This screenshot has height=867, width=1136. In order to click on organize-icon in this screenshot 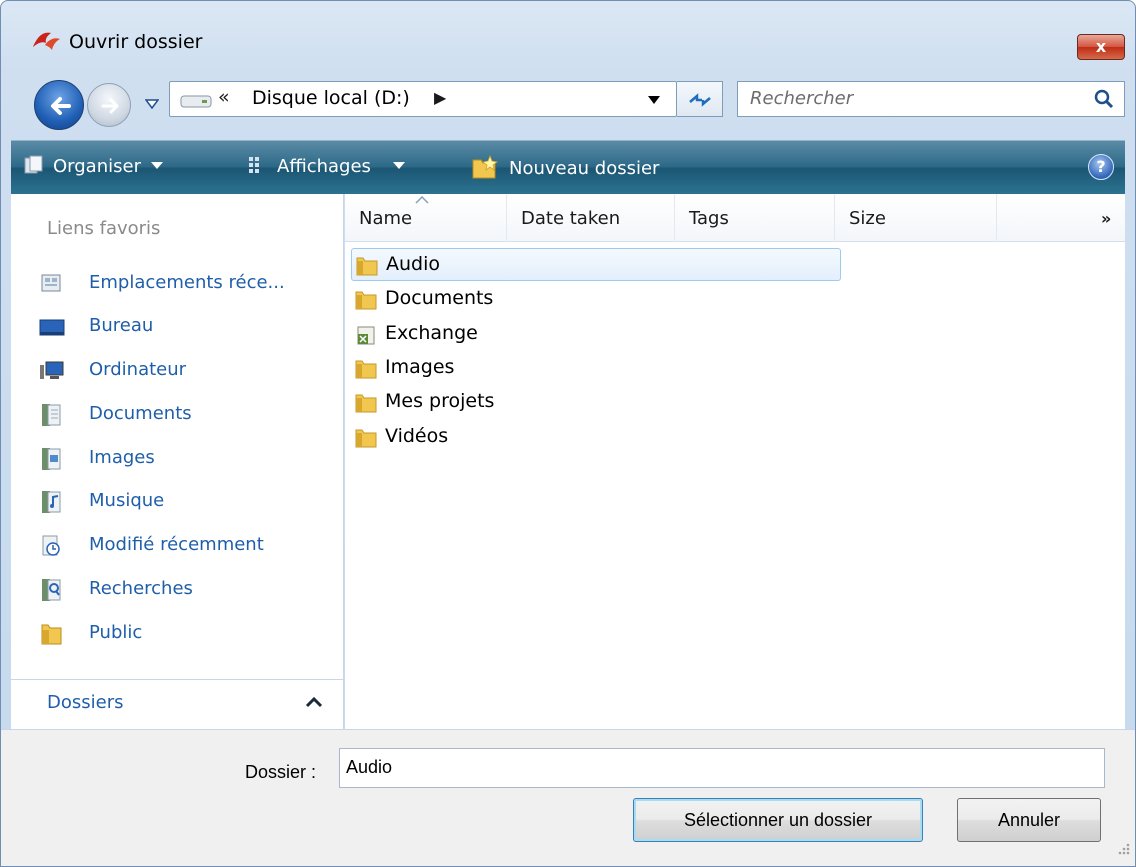, I will do `click(33, 164)`.